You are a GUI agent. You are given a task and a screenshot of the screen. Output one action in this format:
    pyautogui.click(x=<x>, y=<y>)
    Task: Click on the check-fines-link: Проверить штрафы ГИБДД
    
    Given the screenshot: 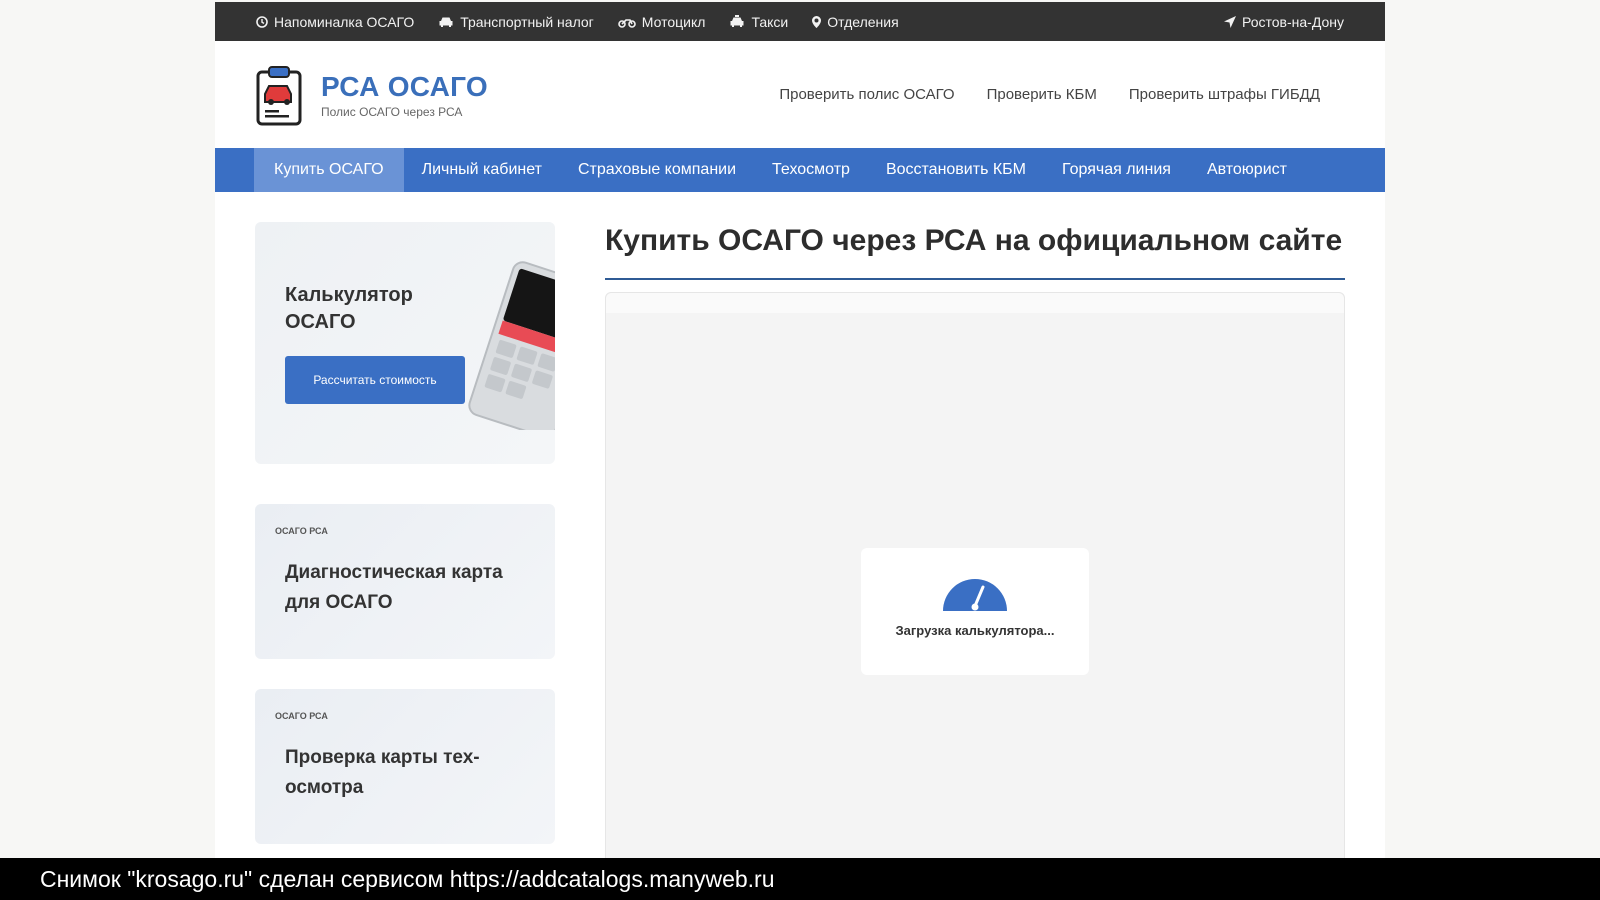 What is the action you would take?
    pyautogui.click(x=1224, y=94)
    